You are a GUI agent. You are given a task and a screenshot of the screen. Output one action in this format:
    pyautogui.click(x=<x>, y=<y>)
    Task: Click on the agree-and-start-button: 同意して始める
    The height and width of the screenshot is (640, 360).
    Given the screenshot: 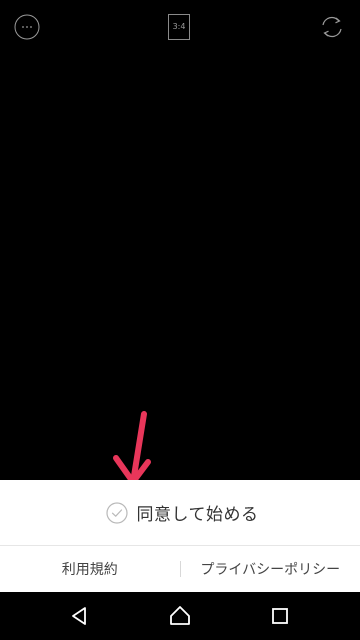 What is the action you would take?
    pyautogui.click(x=182, y=512)
    